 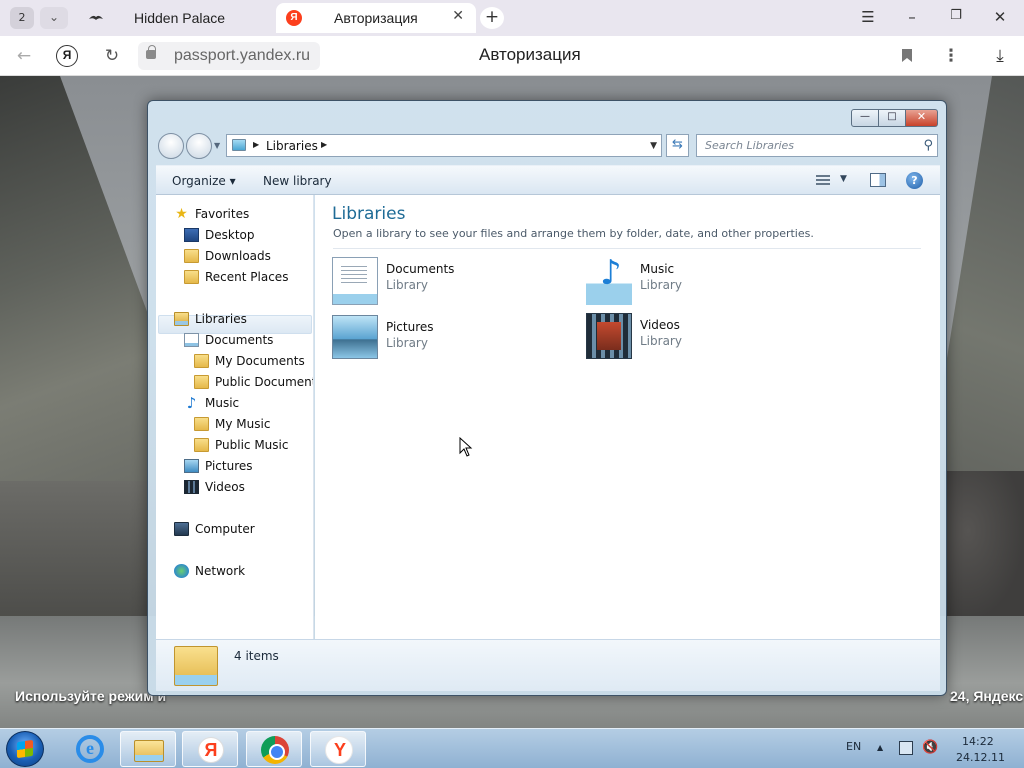 I want to click on library-name: Pictures, so click(x=410, y=327).